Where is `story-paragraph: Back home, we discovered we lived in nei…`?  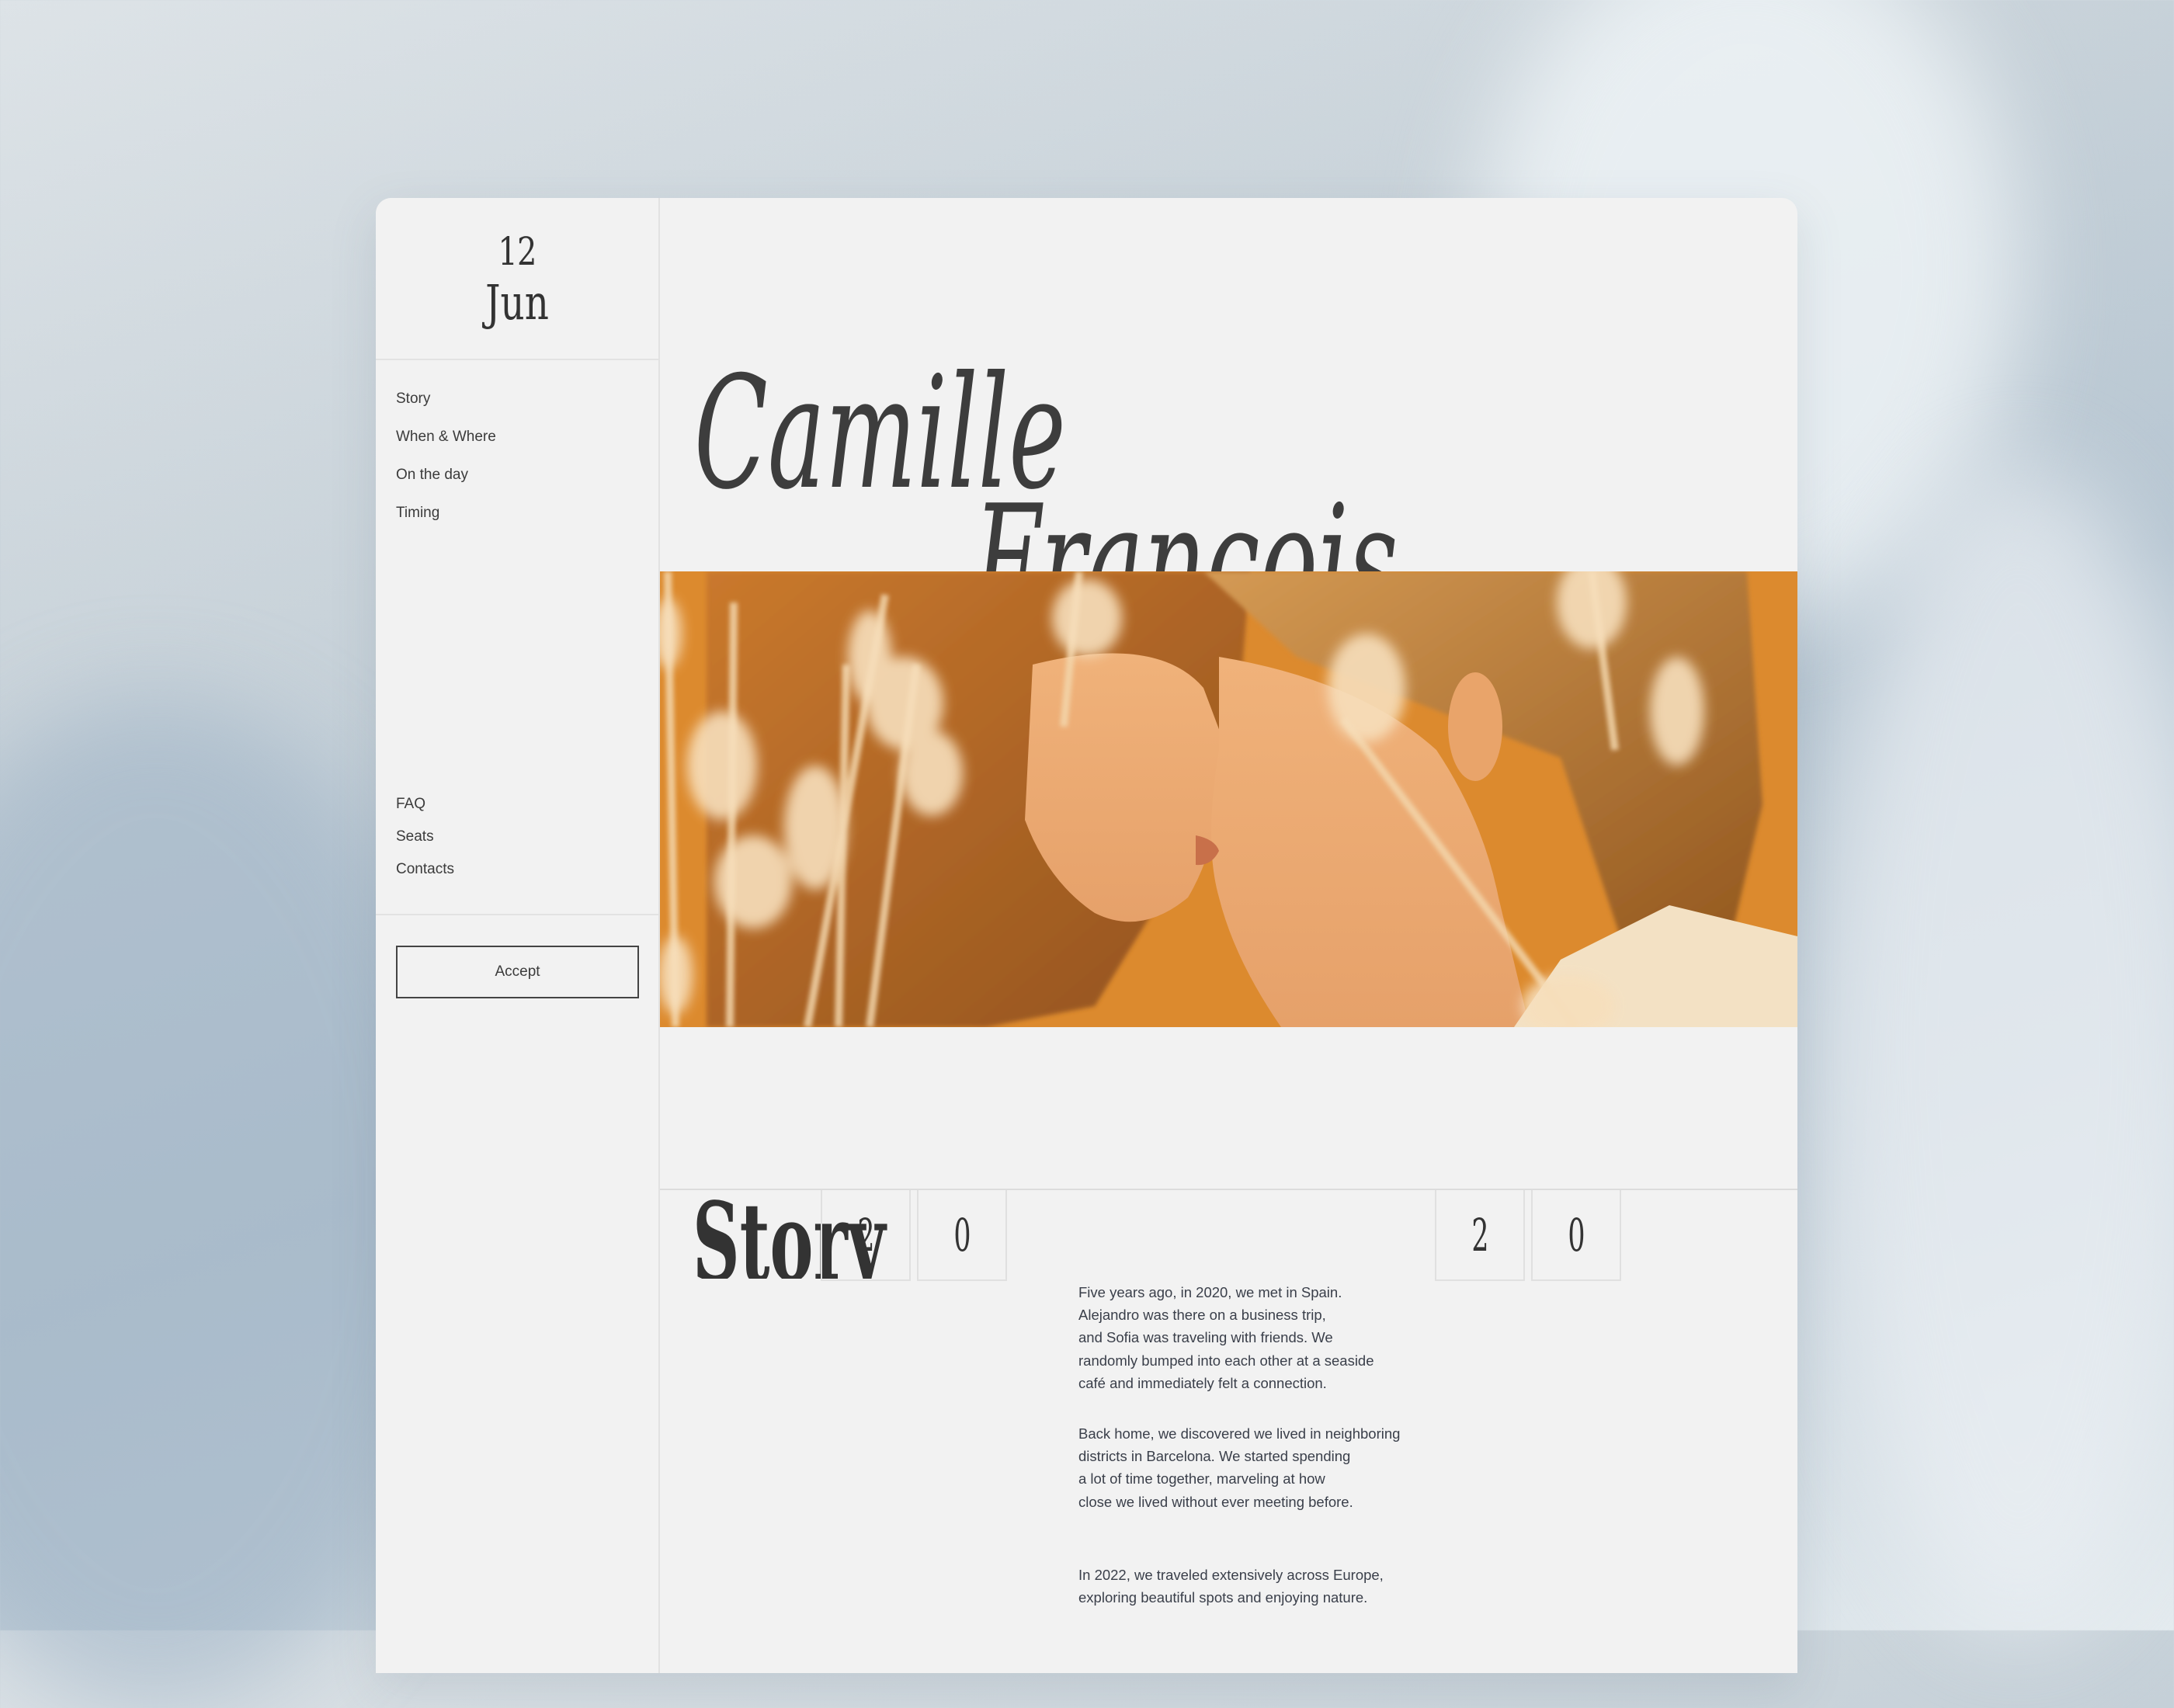 story-paragraph: Back home, we discovered we lived in nei… is located at coordinates (1239, 1468).